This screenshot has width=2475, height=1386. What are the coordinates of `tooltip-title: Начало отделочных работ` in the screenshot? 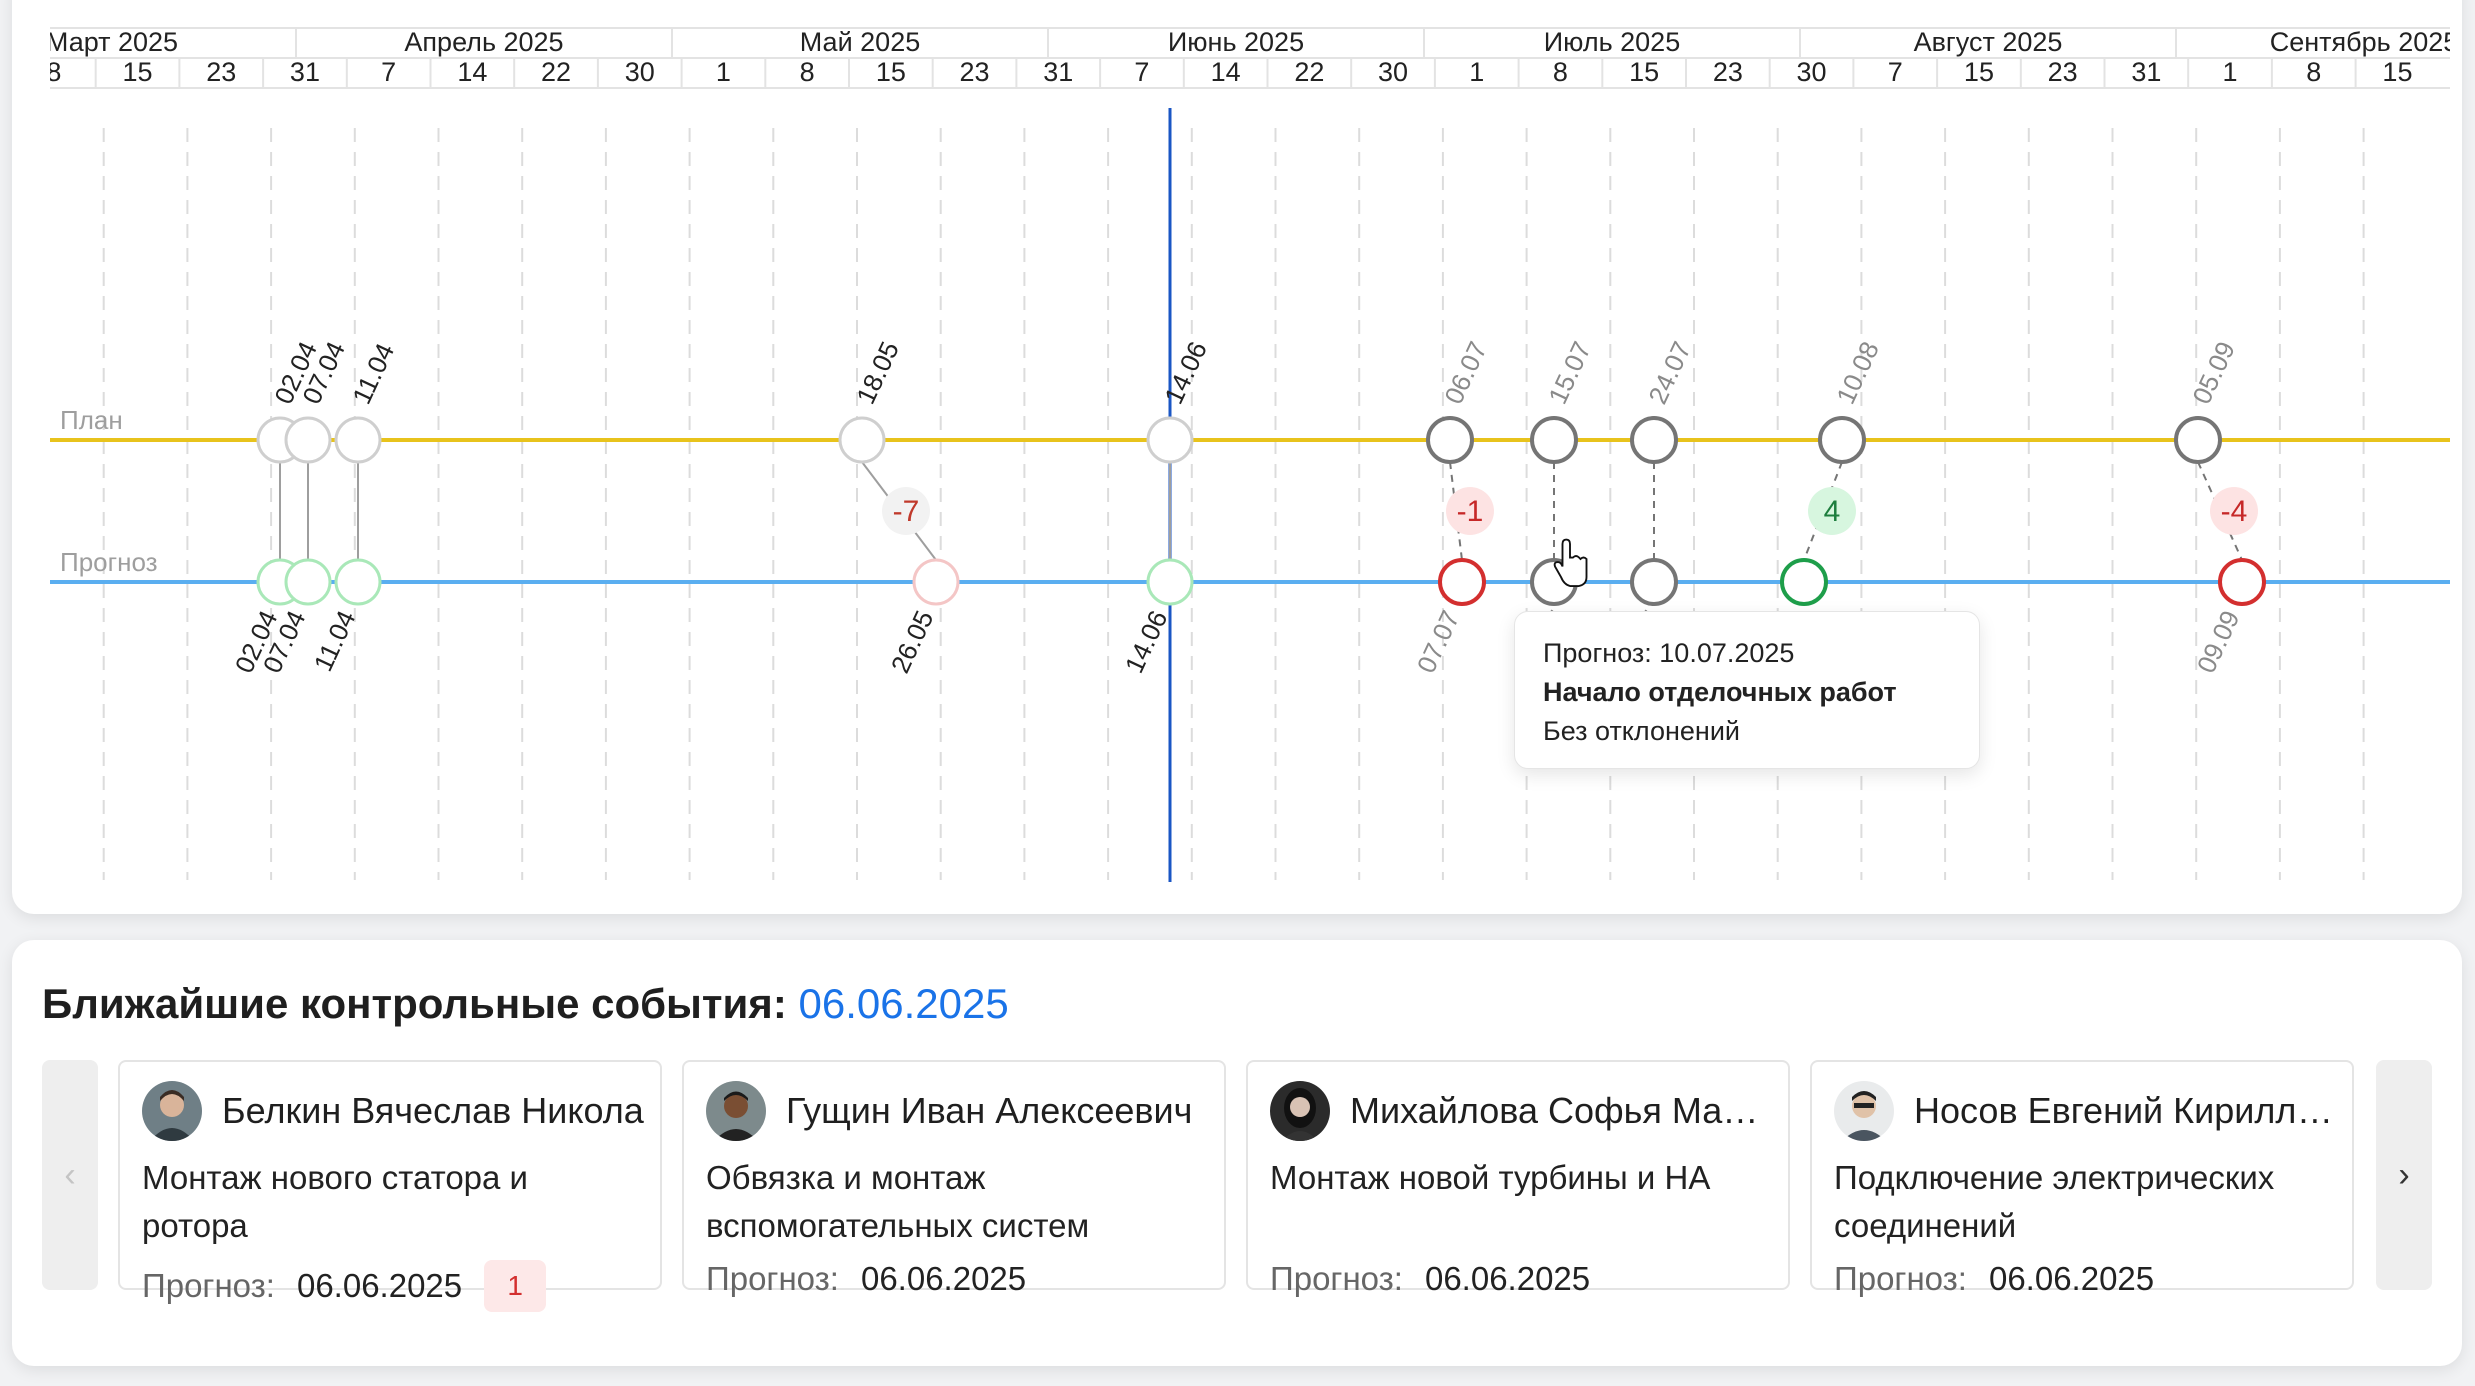 It's located at (1720, 692).